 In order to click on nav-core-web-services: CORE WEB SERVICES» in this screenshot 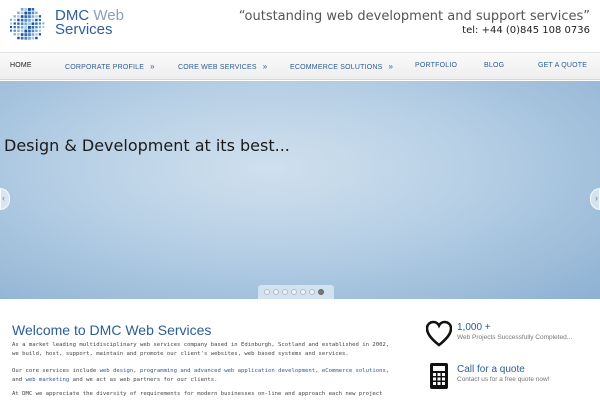, I will do `click(222, 66)`.